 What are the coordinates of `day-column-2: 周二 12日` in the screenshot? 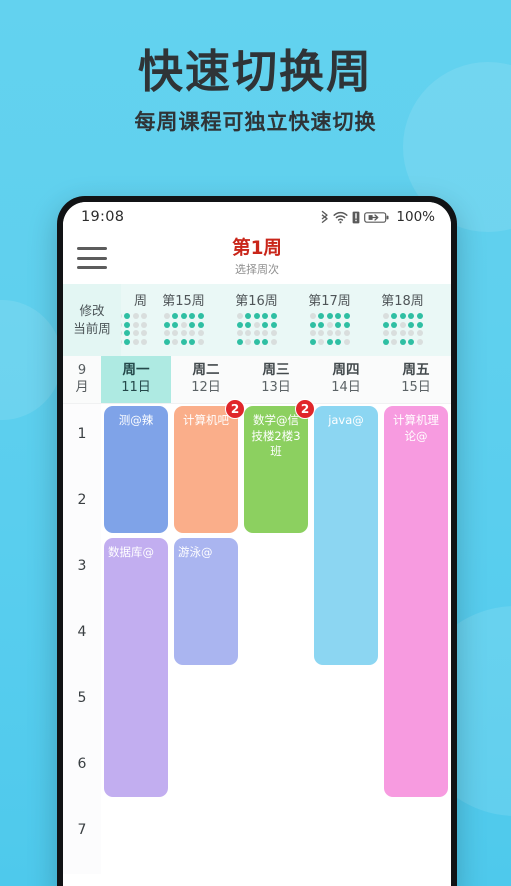 It's located at (206, 379).